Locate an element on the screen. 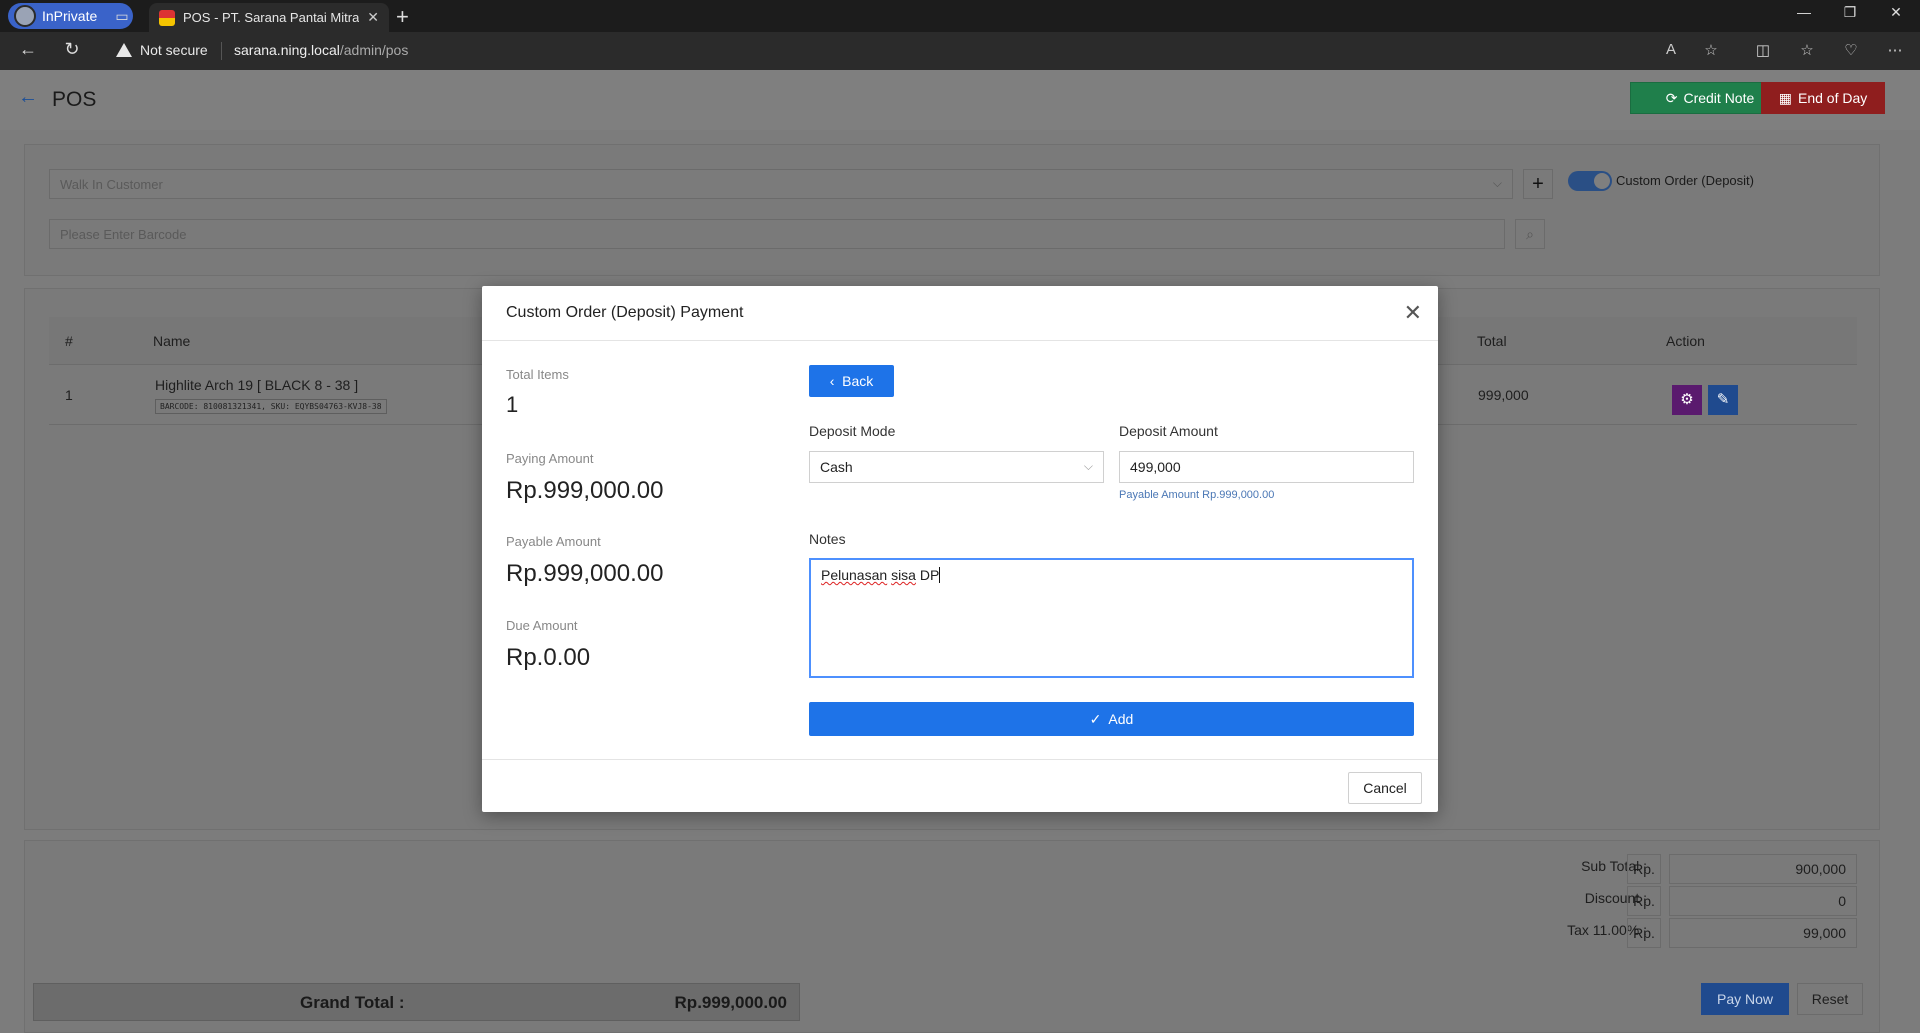 This screenshot has height=1033, width=1920. modal-title: Custom Order (Deposit) Payment is located at coordinates (625, 312).